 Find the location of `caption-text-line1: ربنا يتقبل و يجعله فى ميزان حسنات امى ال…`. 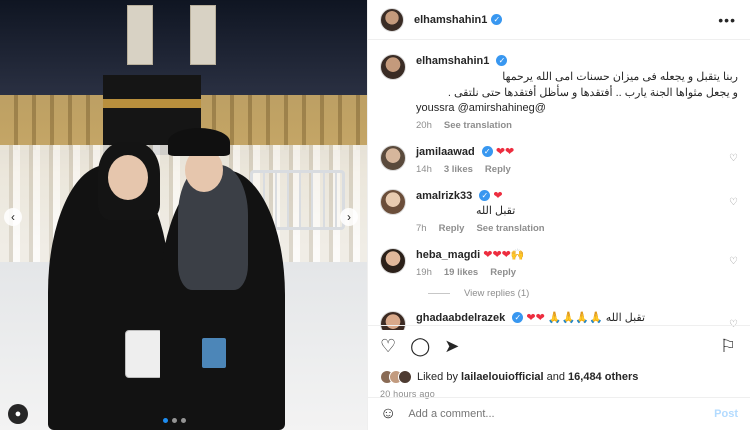

caption-text-line1: ربنا يتقبل و يجعله فى ميزان حسنات امى ال… is located at coordinates (620, 77).